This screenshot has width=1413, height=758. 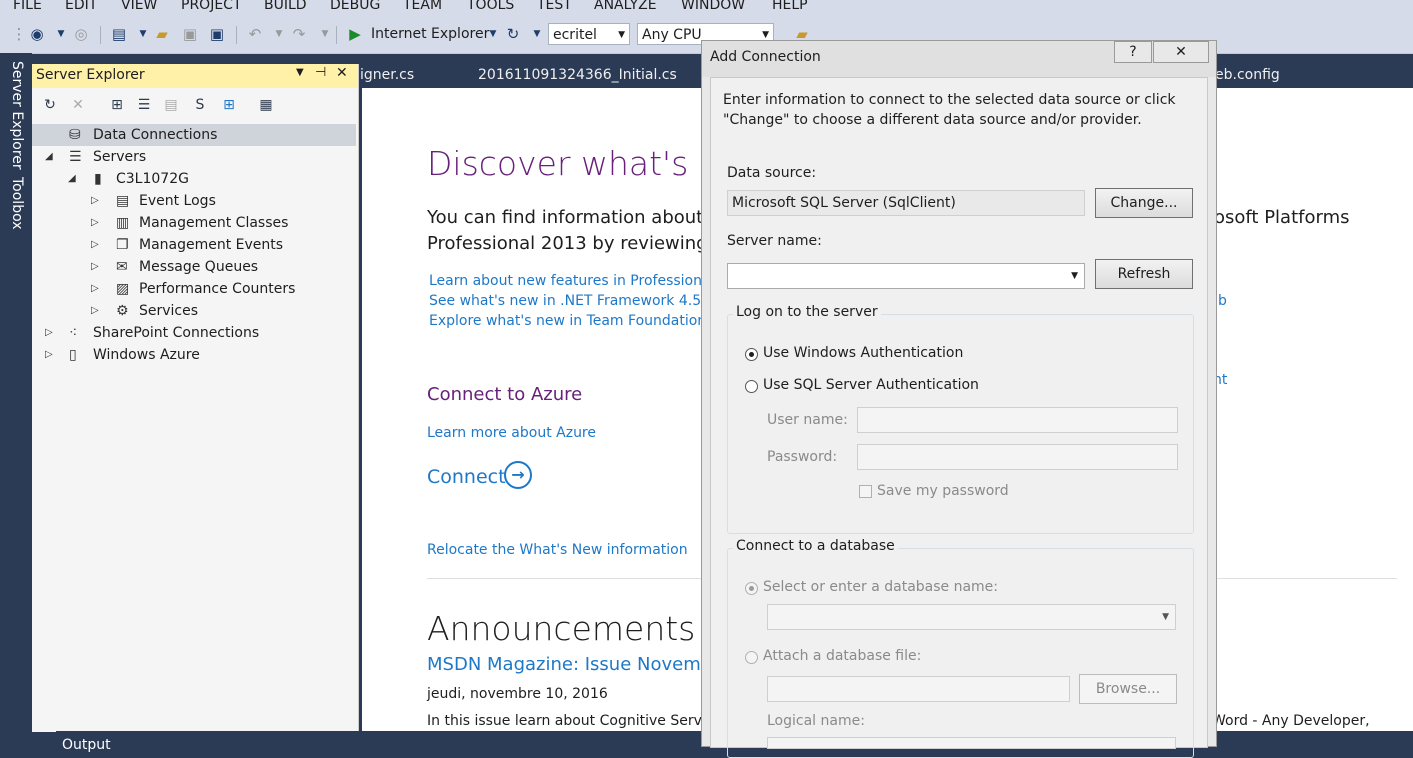 What do you see at coordinates (513, 34) in the screenshot?
I see `refresh-browser-icon: ↻` at bounding box center [513, 34].